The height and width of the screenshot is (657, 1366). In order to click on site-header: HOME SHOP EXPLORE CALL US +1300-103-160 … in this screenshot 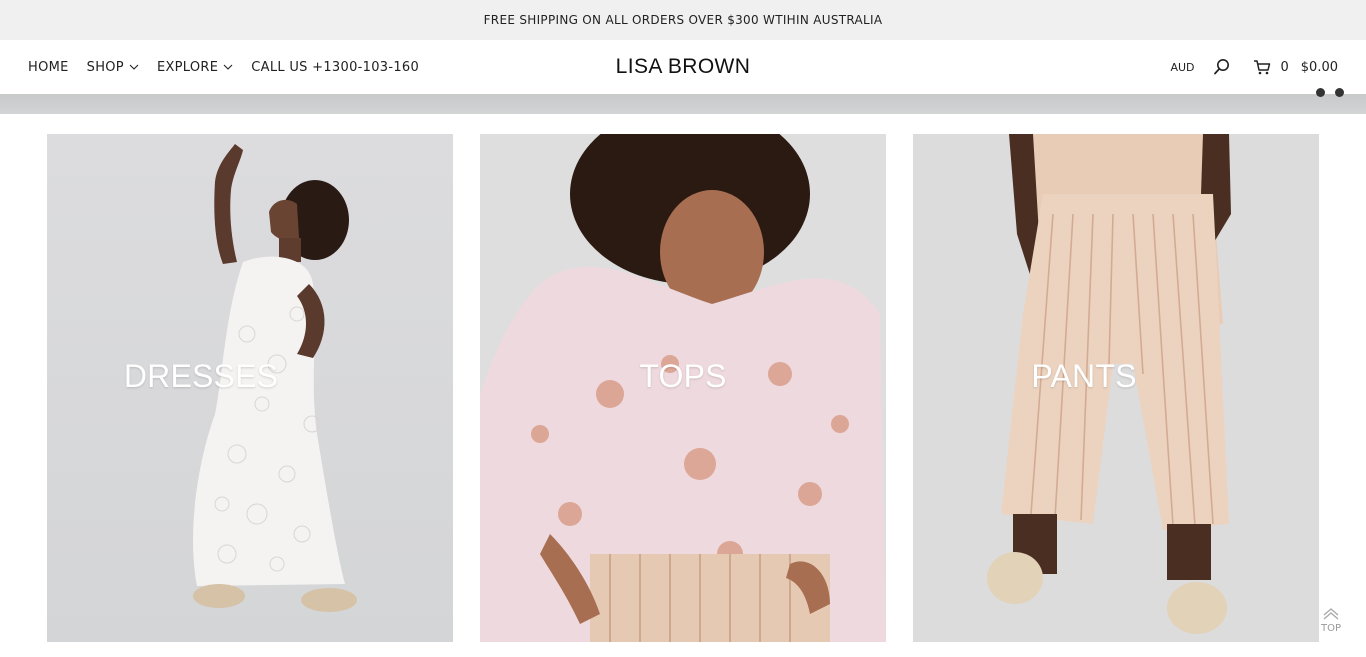, I will do `click(683, 67)`.